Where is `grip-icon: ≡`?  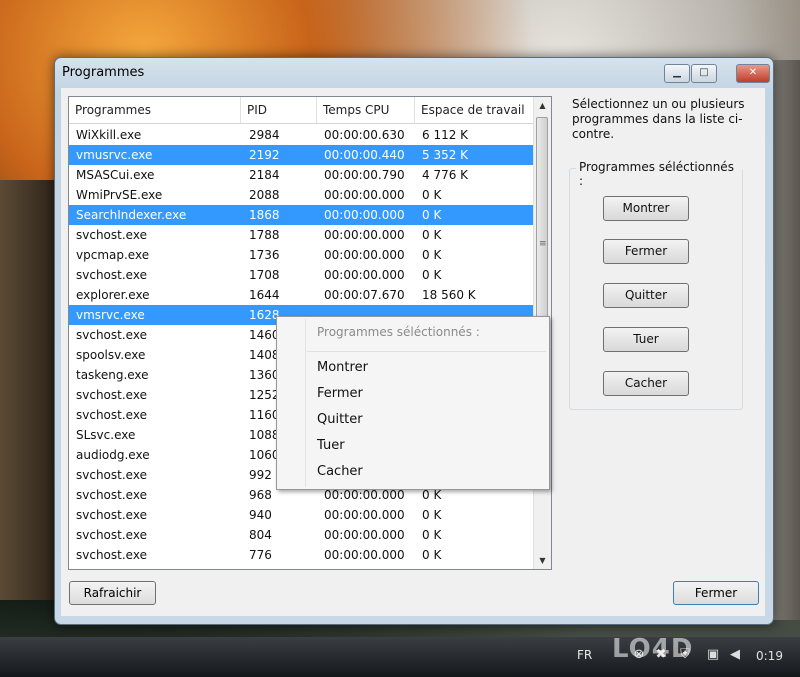
grip-icon: ≡ is located at coordinates (543, 244).